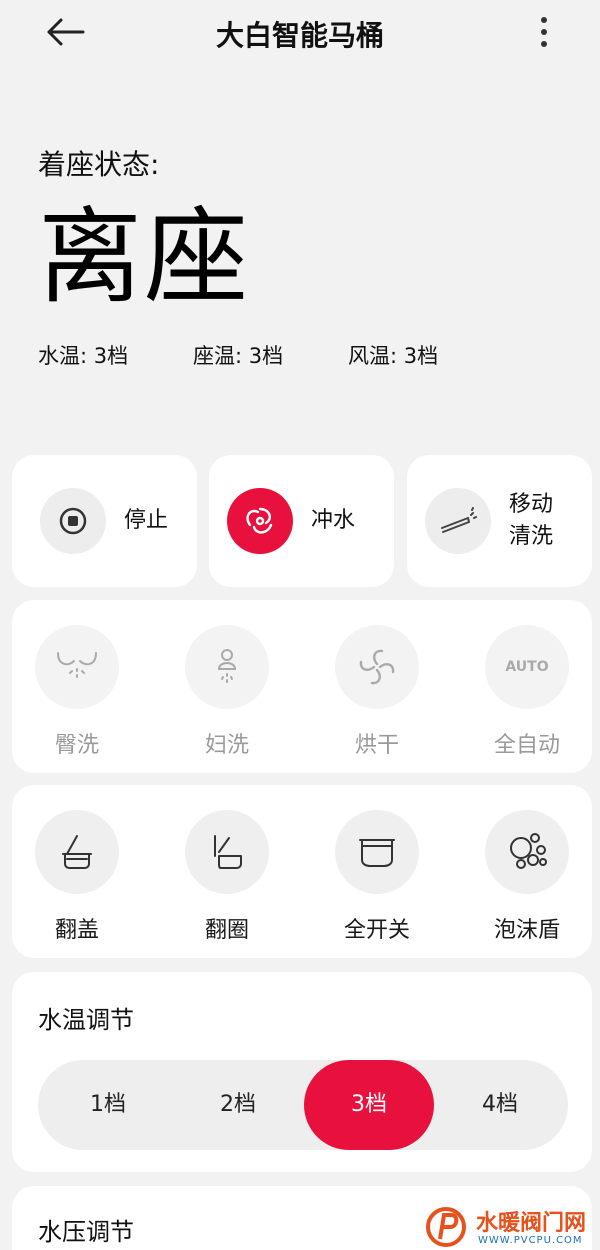 The image size is (600, 1250). I want to click on feminine-wash-icon-circle, so click(227, 667).